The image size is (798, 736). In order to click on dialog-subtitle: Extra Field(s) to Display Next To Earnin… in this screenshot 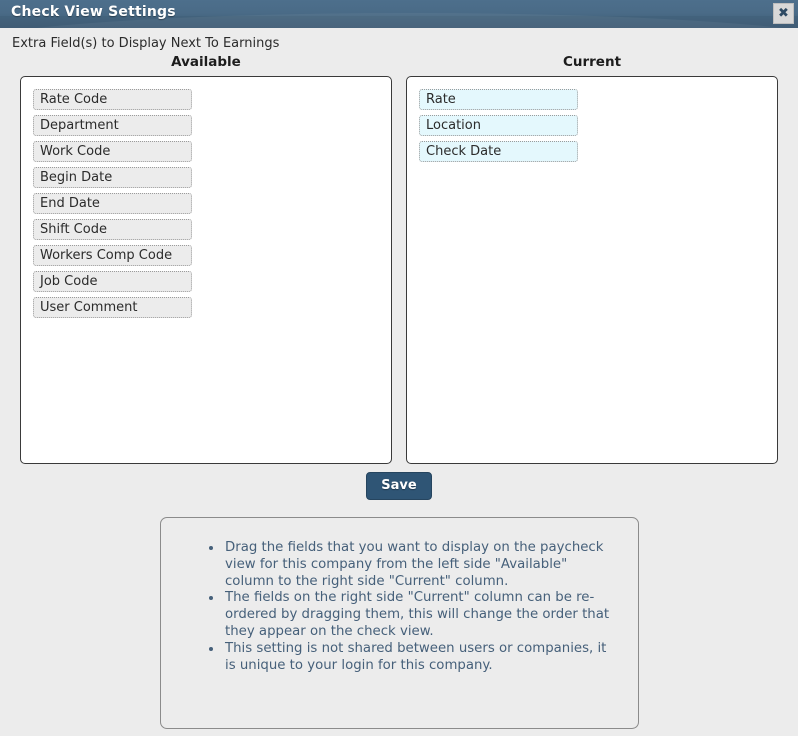, I will do `click(146, 43)`.